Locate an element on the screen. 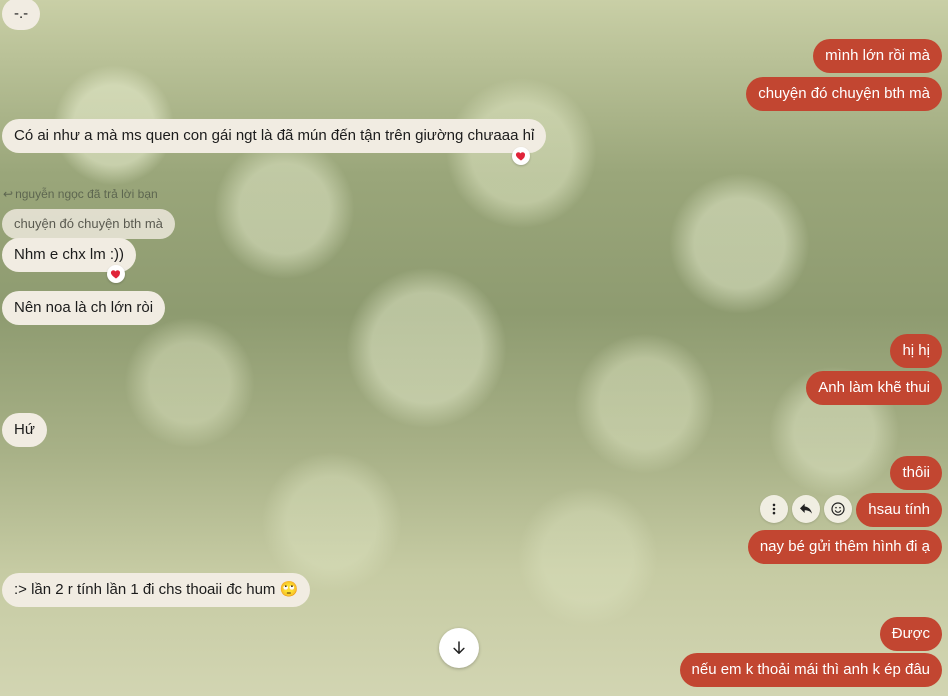 The width and height of the screenshot is (948, 696). more-vertical-icon is located at coordinates (774, 509).